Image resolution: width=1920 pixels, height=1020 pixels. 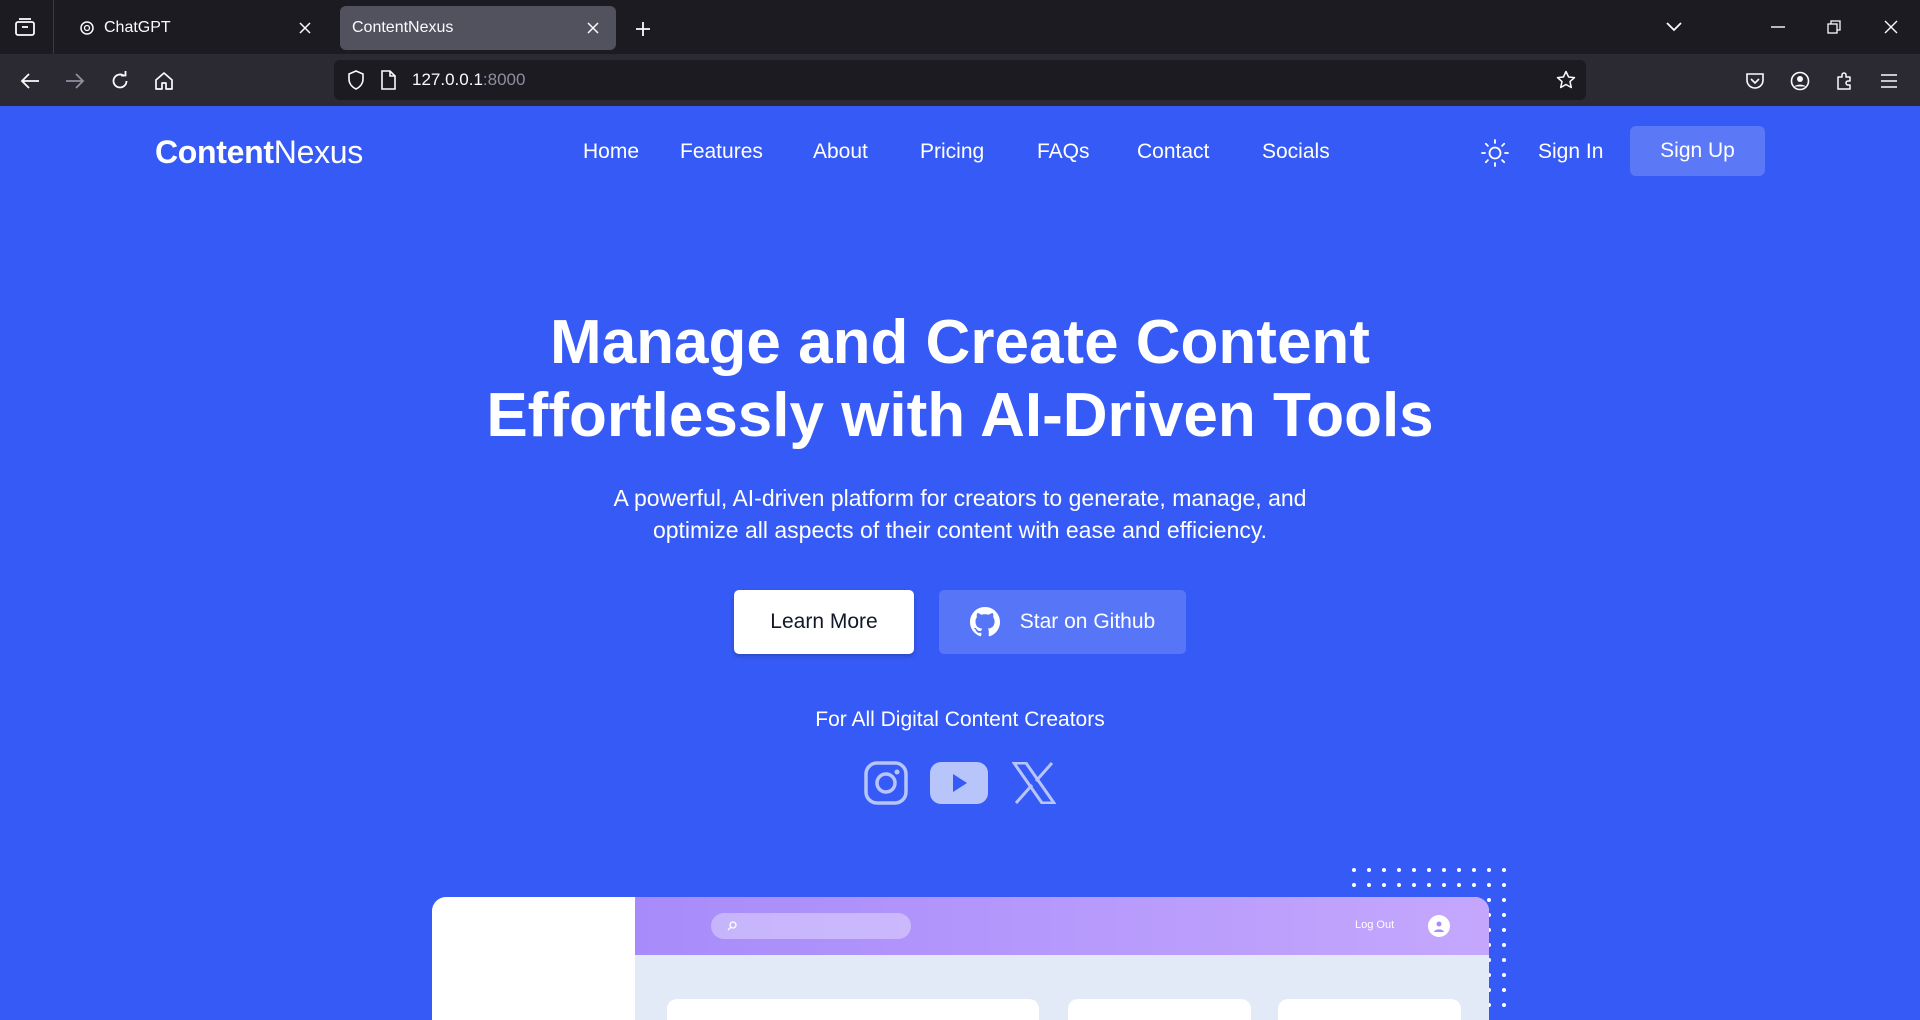 I want to click on github-button-label: Star on Github, so click(x=1087, y=621).